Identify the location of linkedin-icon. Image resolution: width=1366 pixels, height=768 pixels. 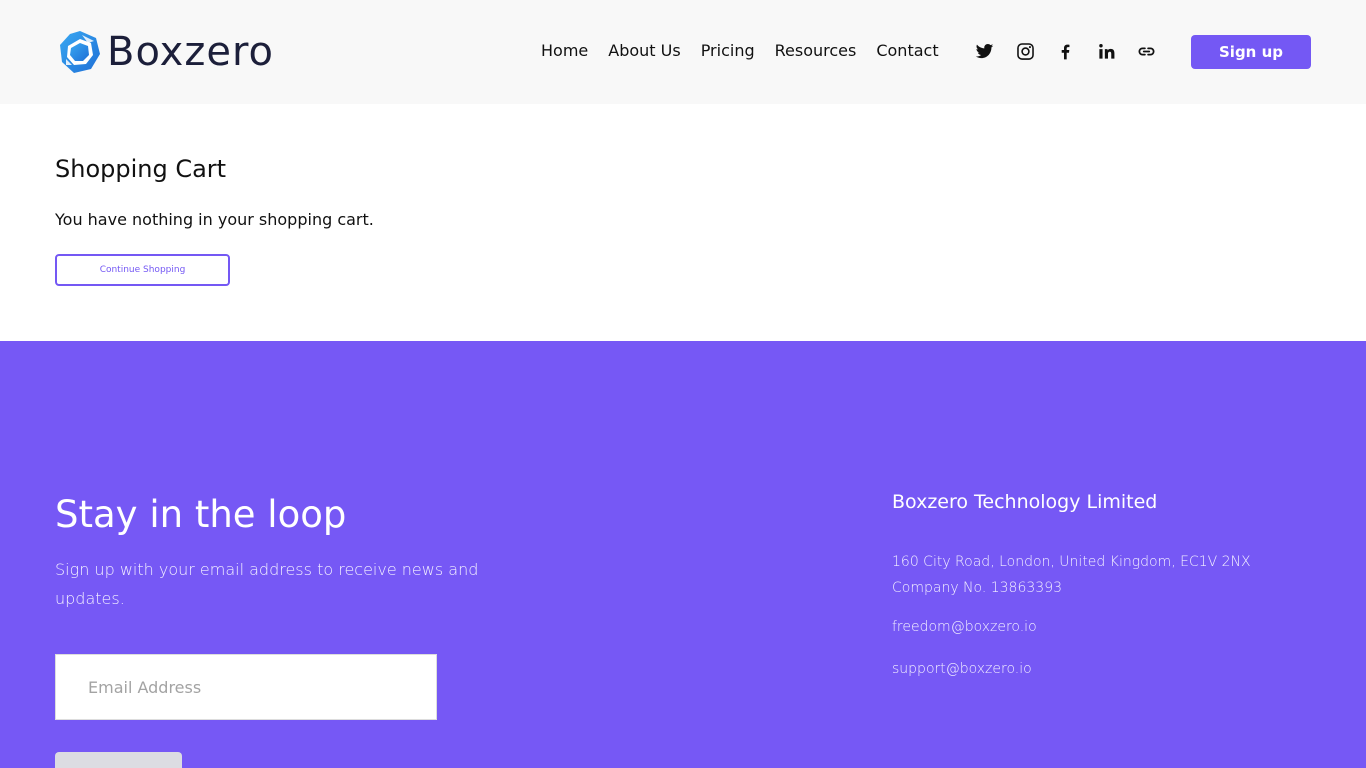
(1106, 51).